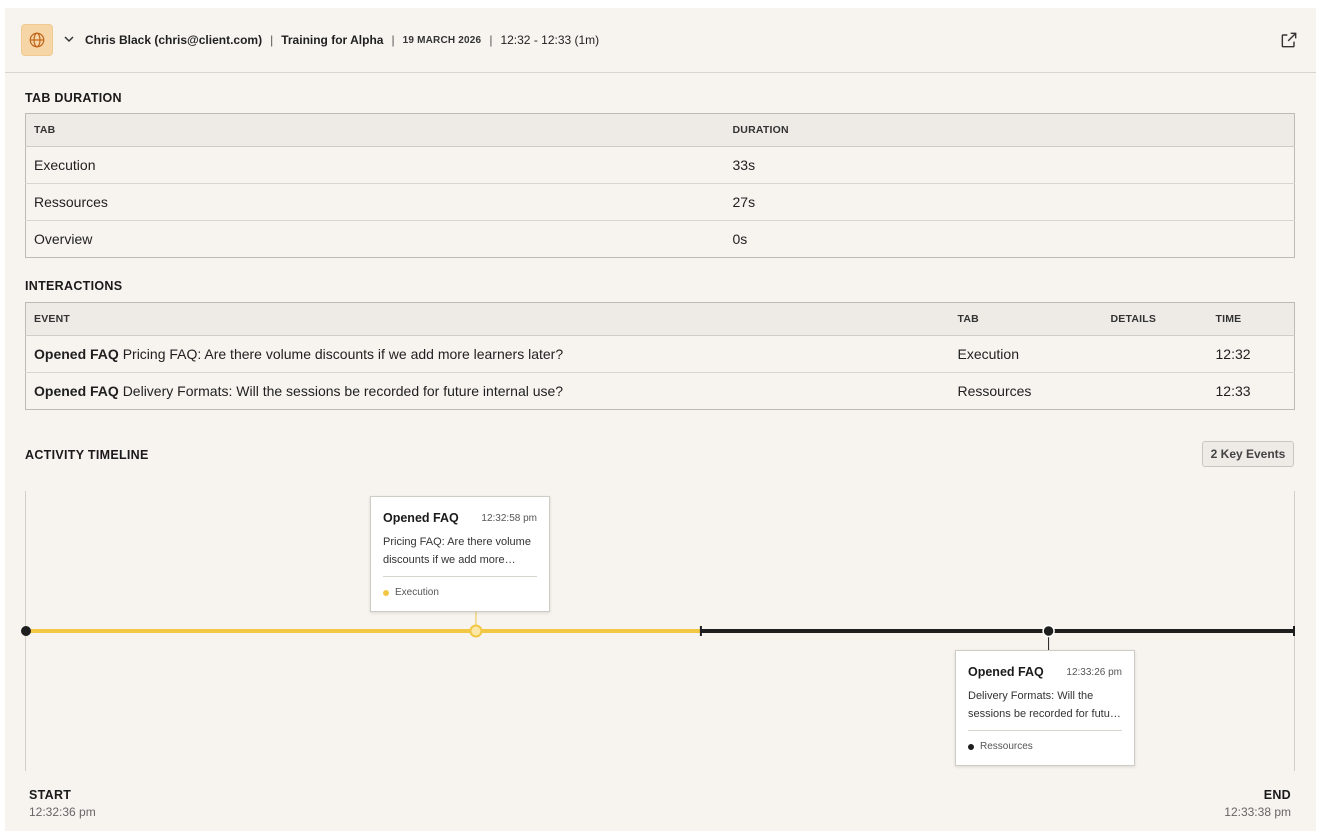  I want to click on event-tab: Execution, so click(1026, 354).